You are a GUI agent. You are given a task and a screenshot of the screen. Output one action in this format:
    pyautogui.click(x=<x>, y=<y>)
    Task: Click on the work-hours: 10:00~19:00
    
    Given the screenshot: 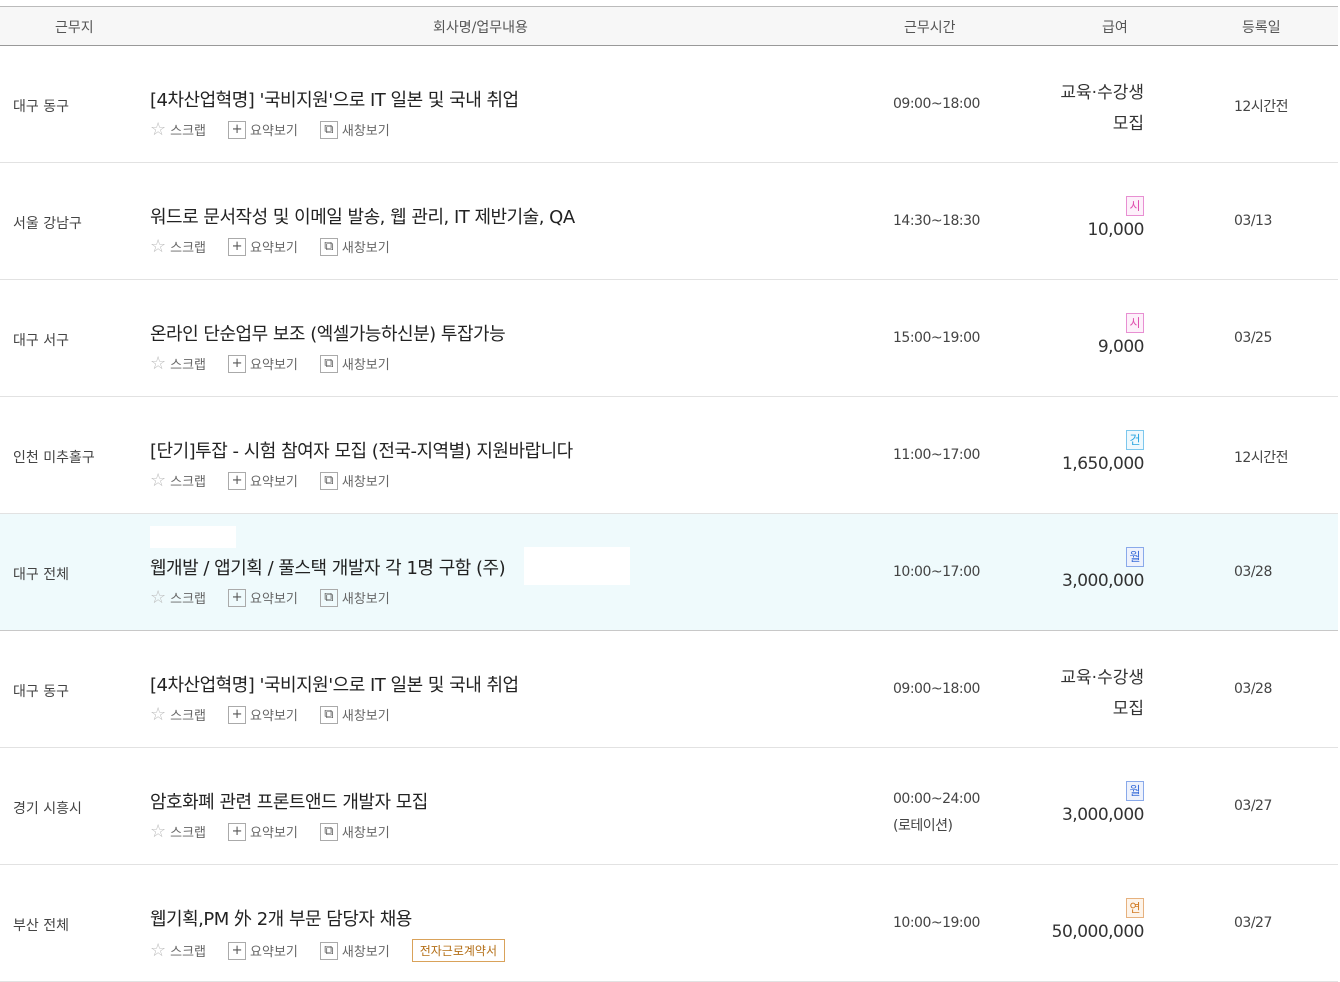 What is the action you would take?
    pyautogui.click(x=936, y=923)
    